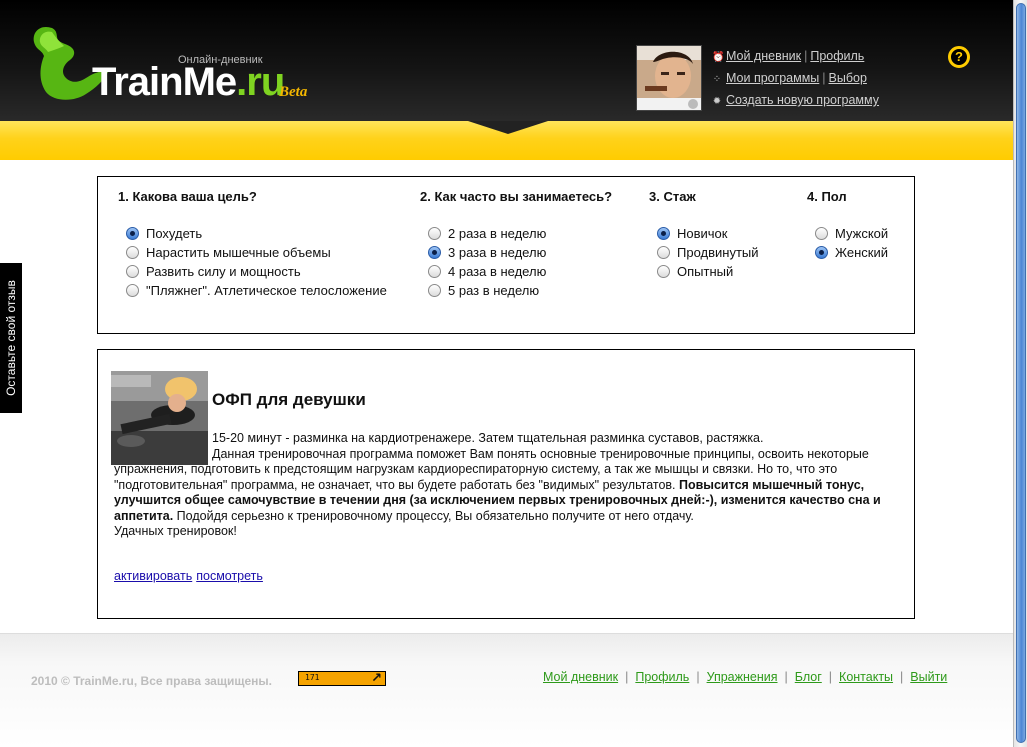 This screenshot has width=1027, height=747. I want to click on user-links-row-2: ⁘ Мои программы | Выбор, so click(795, 79).